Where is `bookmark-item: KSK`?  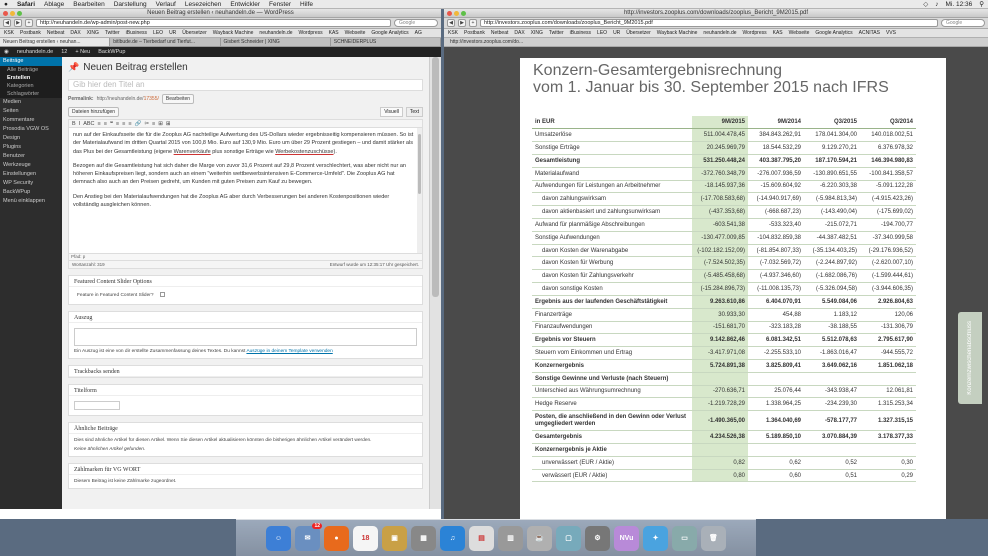
bookmark-item: KSK is located at coordinates (453, 33).